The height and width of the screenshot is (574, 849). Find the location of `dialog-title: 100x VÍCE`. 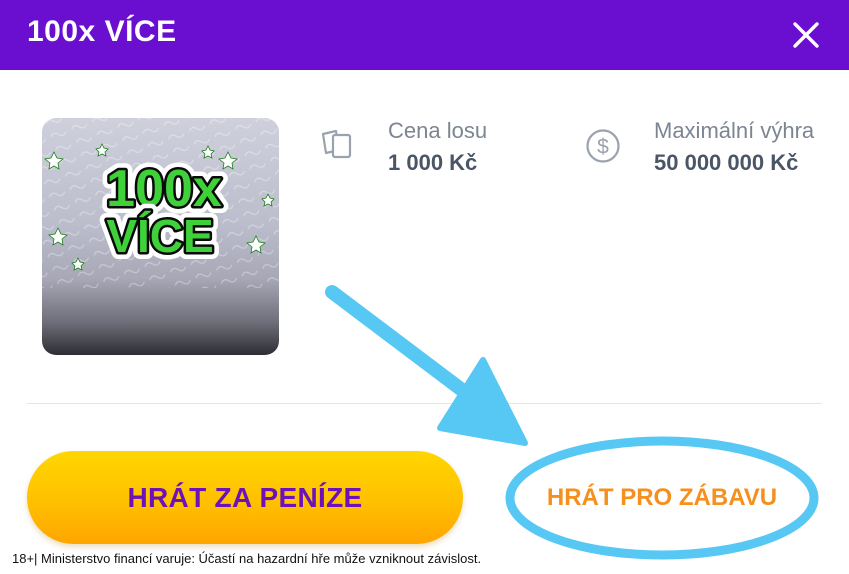

dialog-title: 100x VÍCE is located at coordinates (102, 31).